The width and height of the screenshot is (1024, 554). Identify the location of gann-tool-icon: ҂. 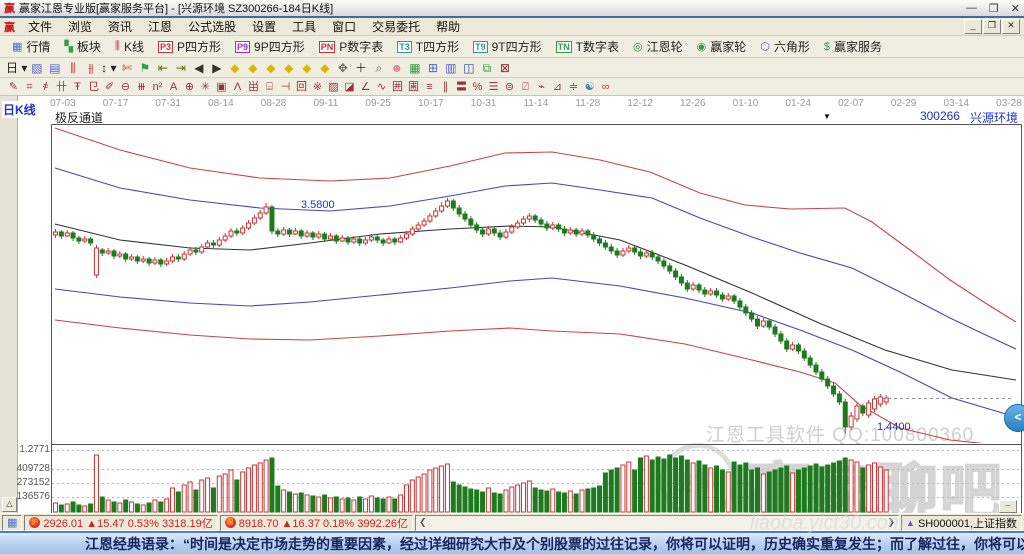
(45, 87).